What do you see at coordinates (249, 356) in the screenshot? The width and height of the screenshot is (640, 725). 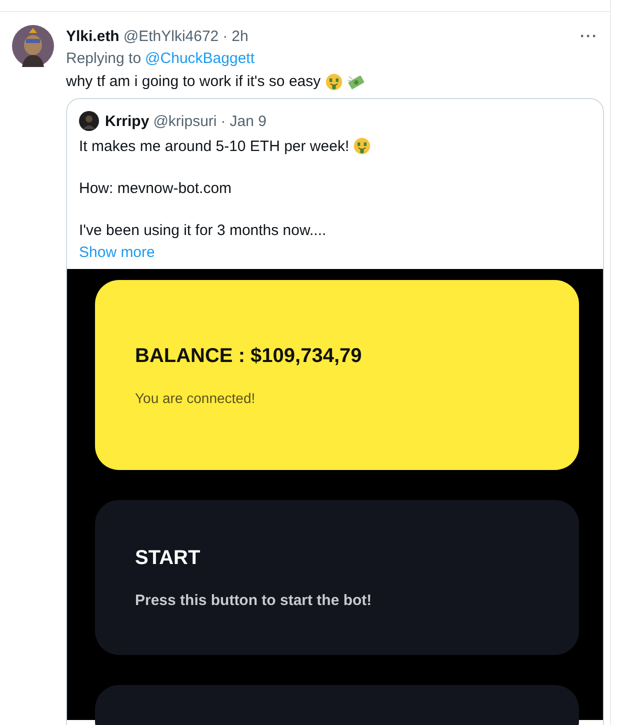 I see `balance-title: BALANCE : $109,734,79` at bounding box center [249, 356].